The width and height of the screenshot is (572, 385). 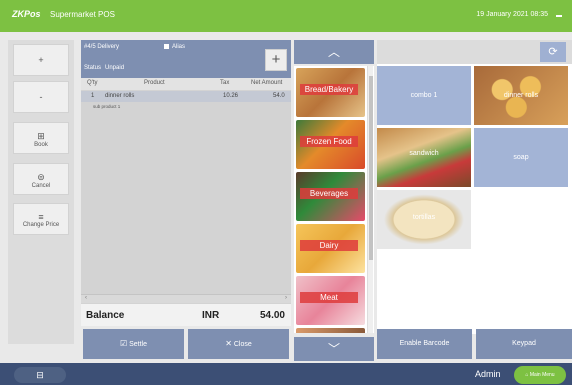 What do you see at coordinates (424, 157) in the screenshot?
I see `product-sandwich: sandwich` at bounding box center [424, 157].